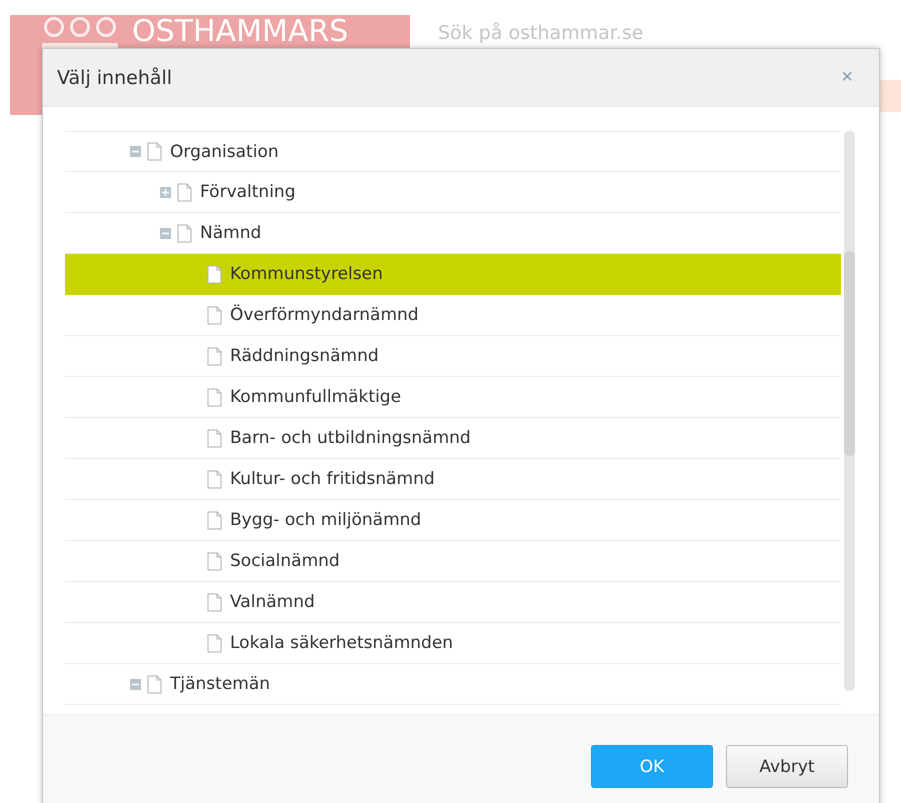 The height and width of the screenshot is (803, 901). I want to click on tree-item: Räddningsnämnd, so click(453, 356).